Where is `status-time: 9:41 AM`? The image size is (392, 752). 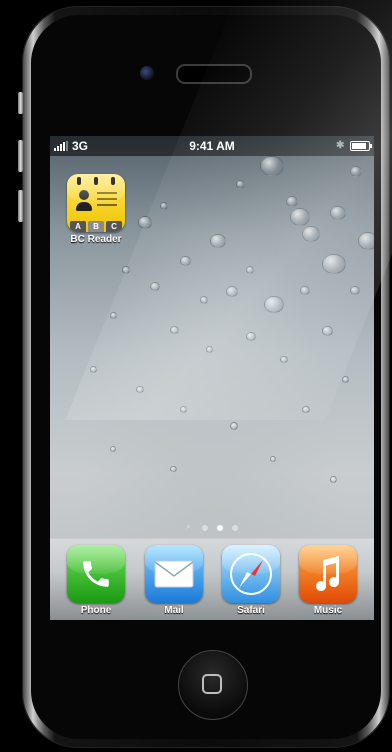 status-time: 9:41 AM is located at coordinates (212, 146).